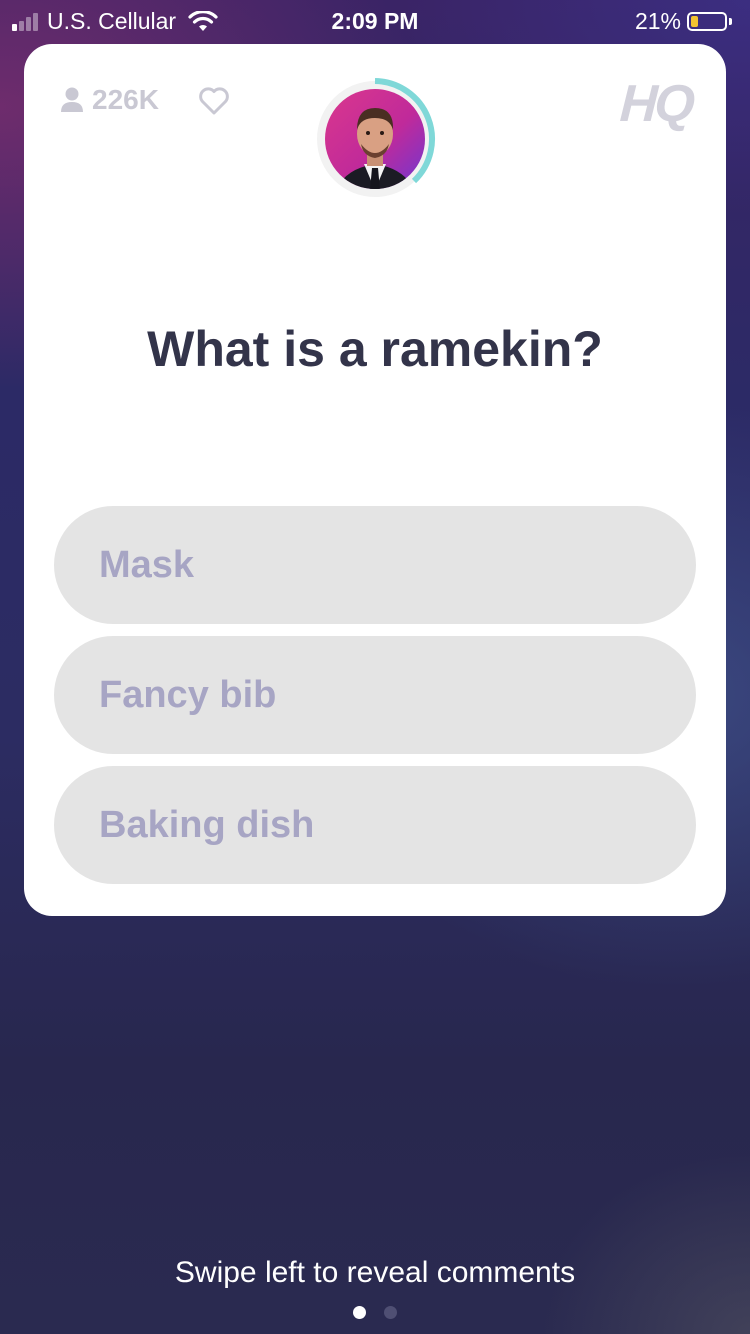  I want to click on viewer-count: 226K, so click(109, 100).